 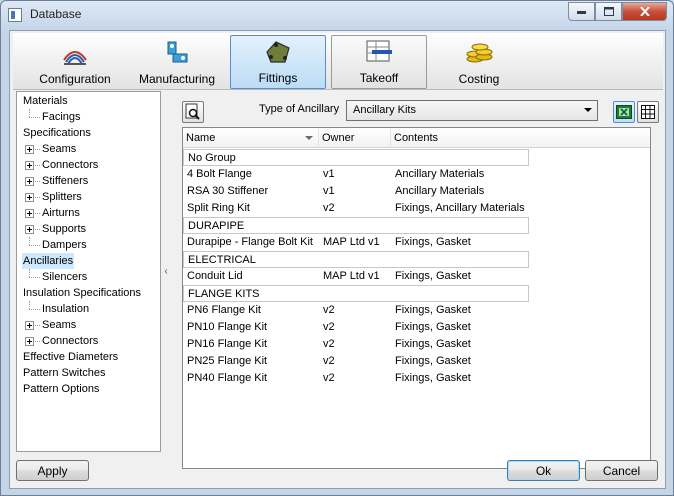 I want to click on ancillary-type-select: Ancillary Kits, so click(x=472, y=110).